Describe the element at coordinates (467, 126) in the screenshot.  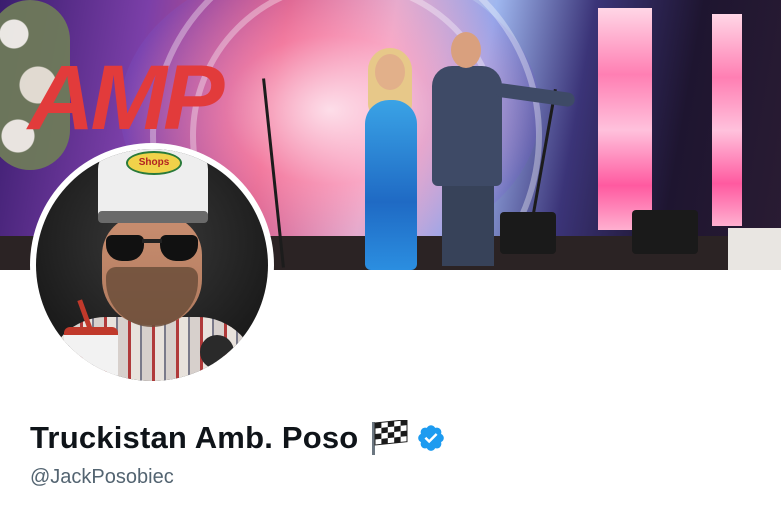
I see `man-suit` at that location.